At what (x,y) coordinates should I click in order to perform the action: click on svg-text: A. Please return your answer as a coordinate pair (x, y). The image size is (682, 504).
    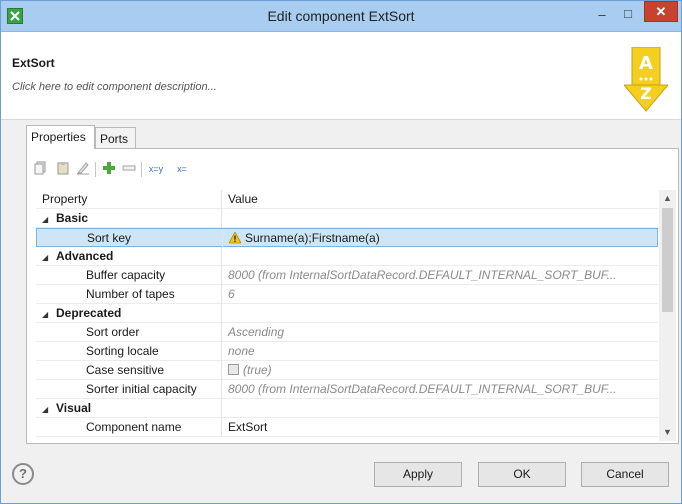
    Looking at the image, I should click on (646, 63).